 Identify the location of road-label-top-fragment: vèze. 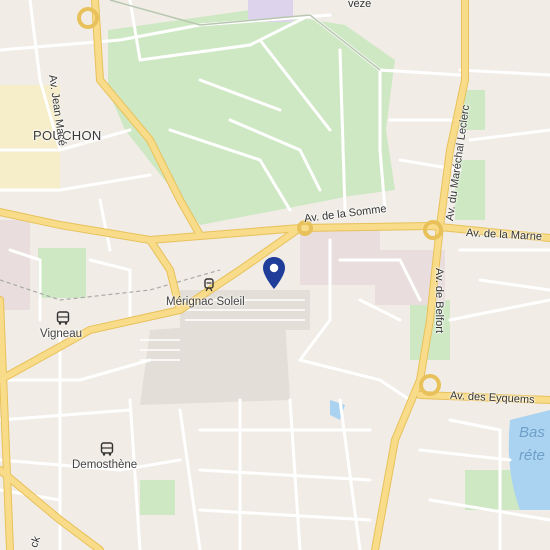
(360, 5).